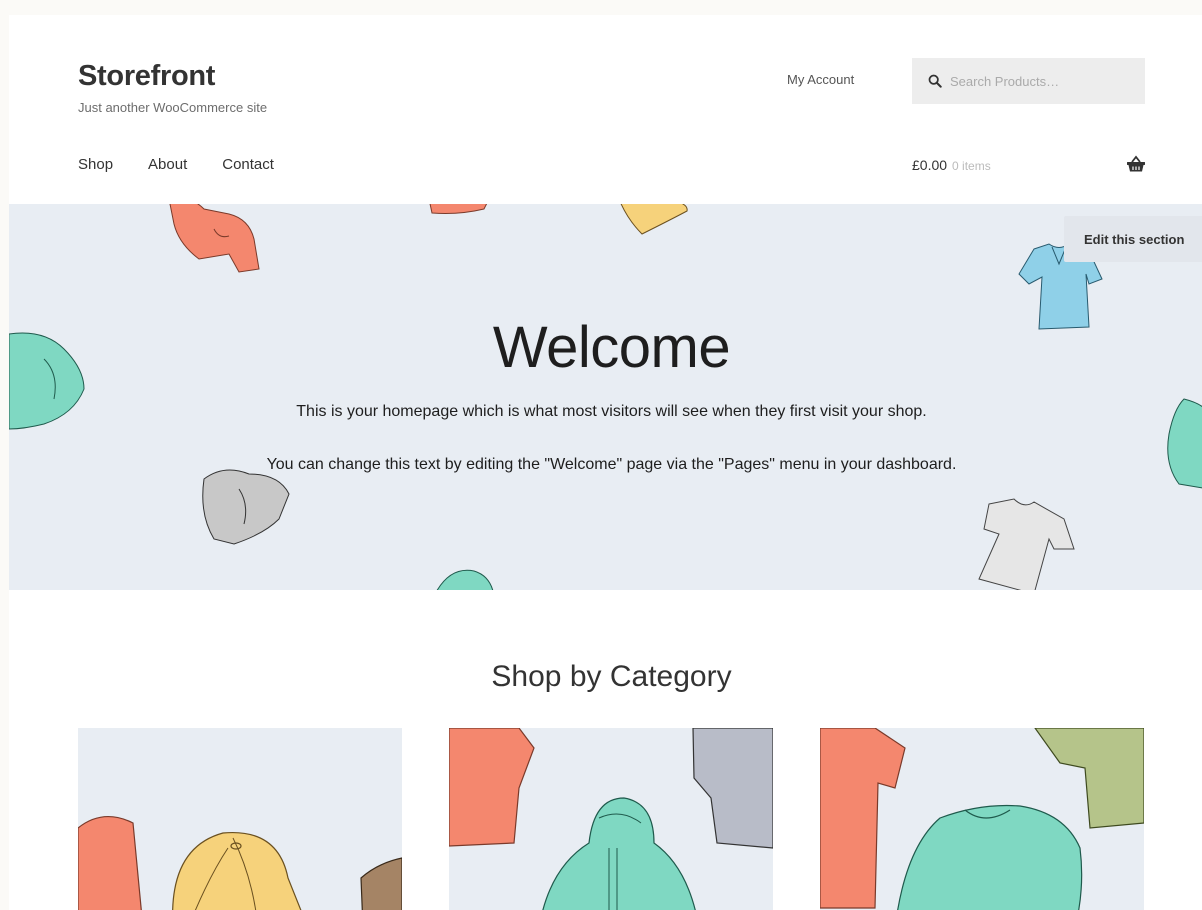 Image resolution: width=1202 pixels, height=910 pixels. Describe the element at coordinates (95, 164) in the screenshot. I see `nav-item-shop: Shop` at that location.